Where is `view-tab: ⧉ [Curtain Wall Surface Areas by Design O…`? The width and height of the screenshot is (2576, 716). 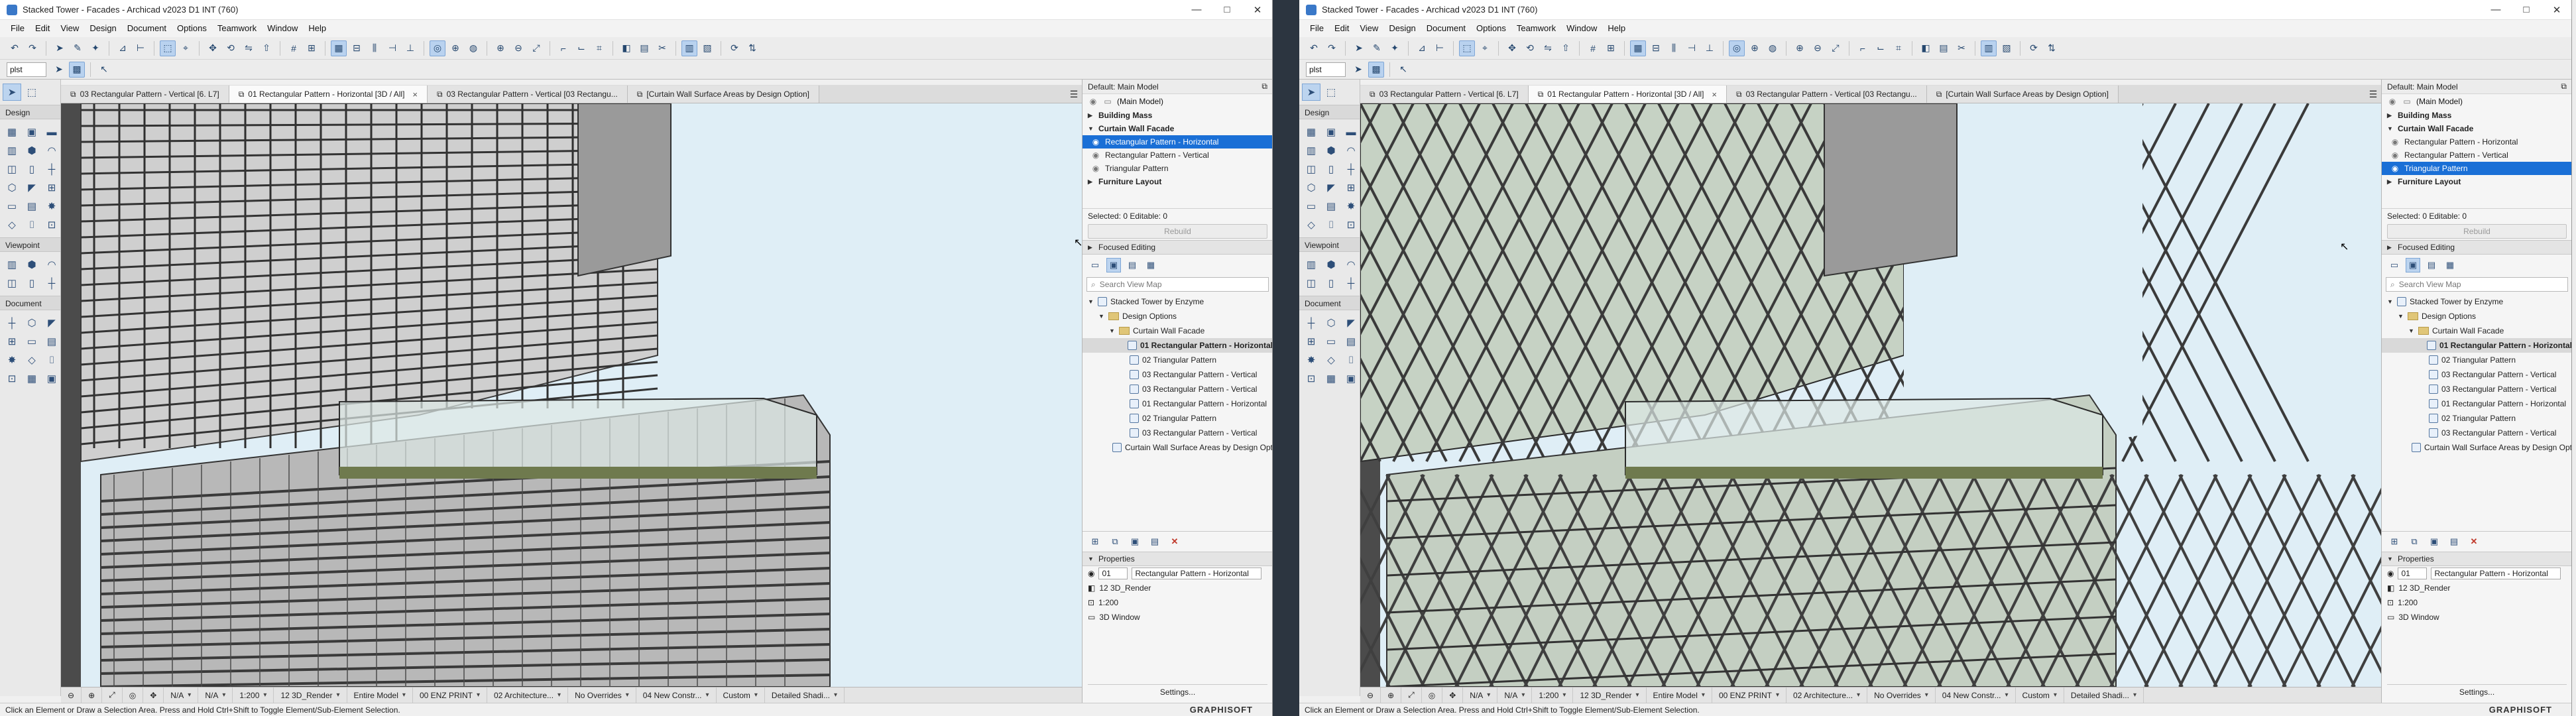 view-tab: ⧉ [Curtain Wall Surface Areas by Design O… is located at coordinates (723, 95).